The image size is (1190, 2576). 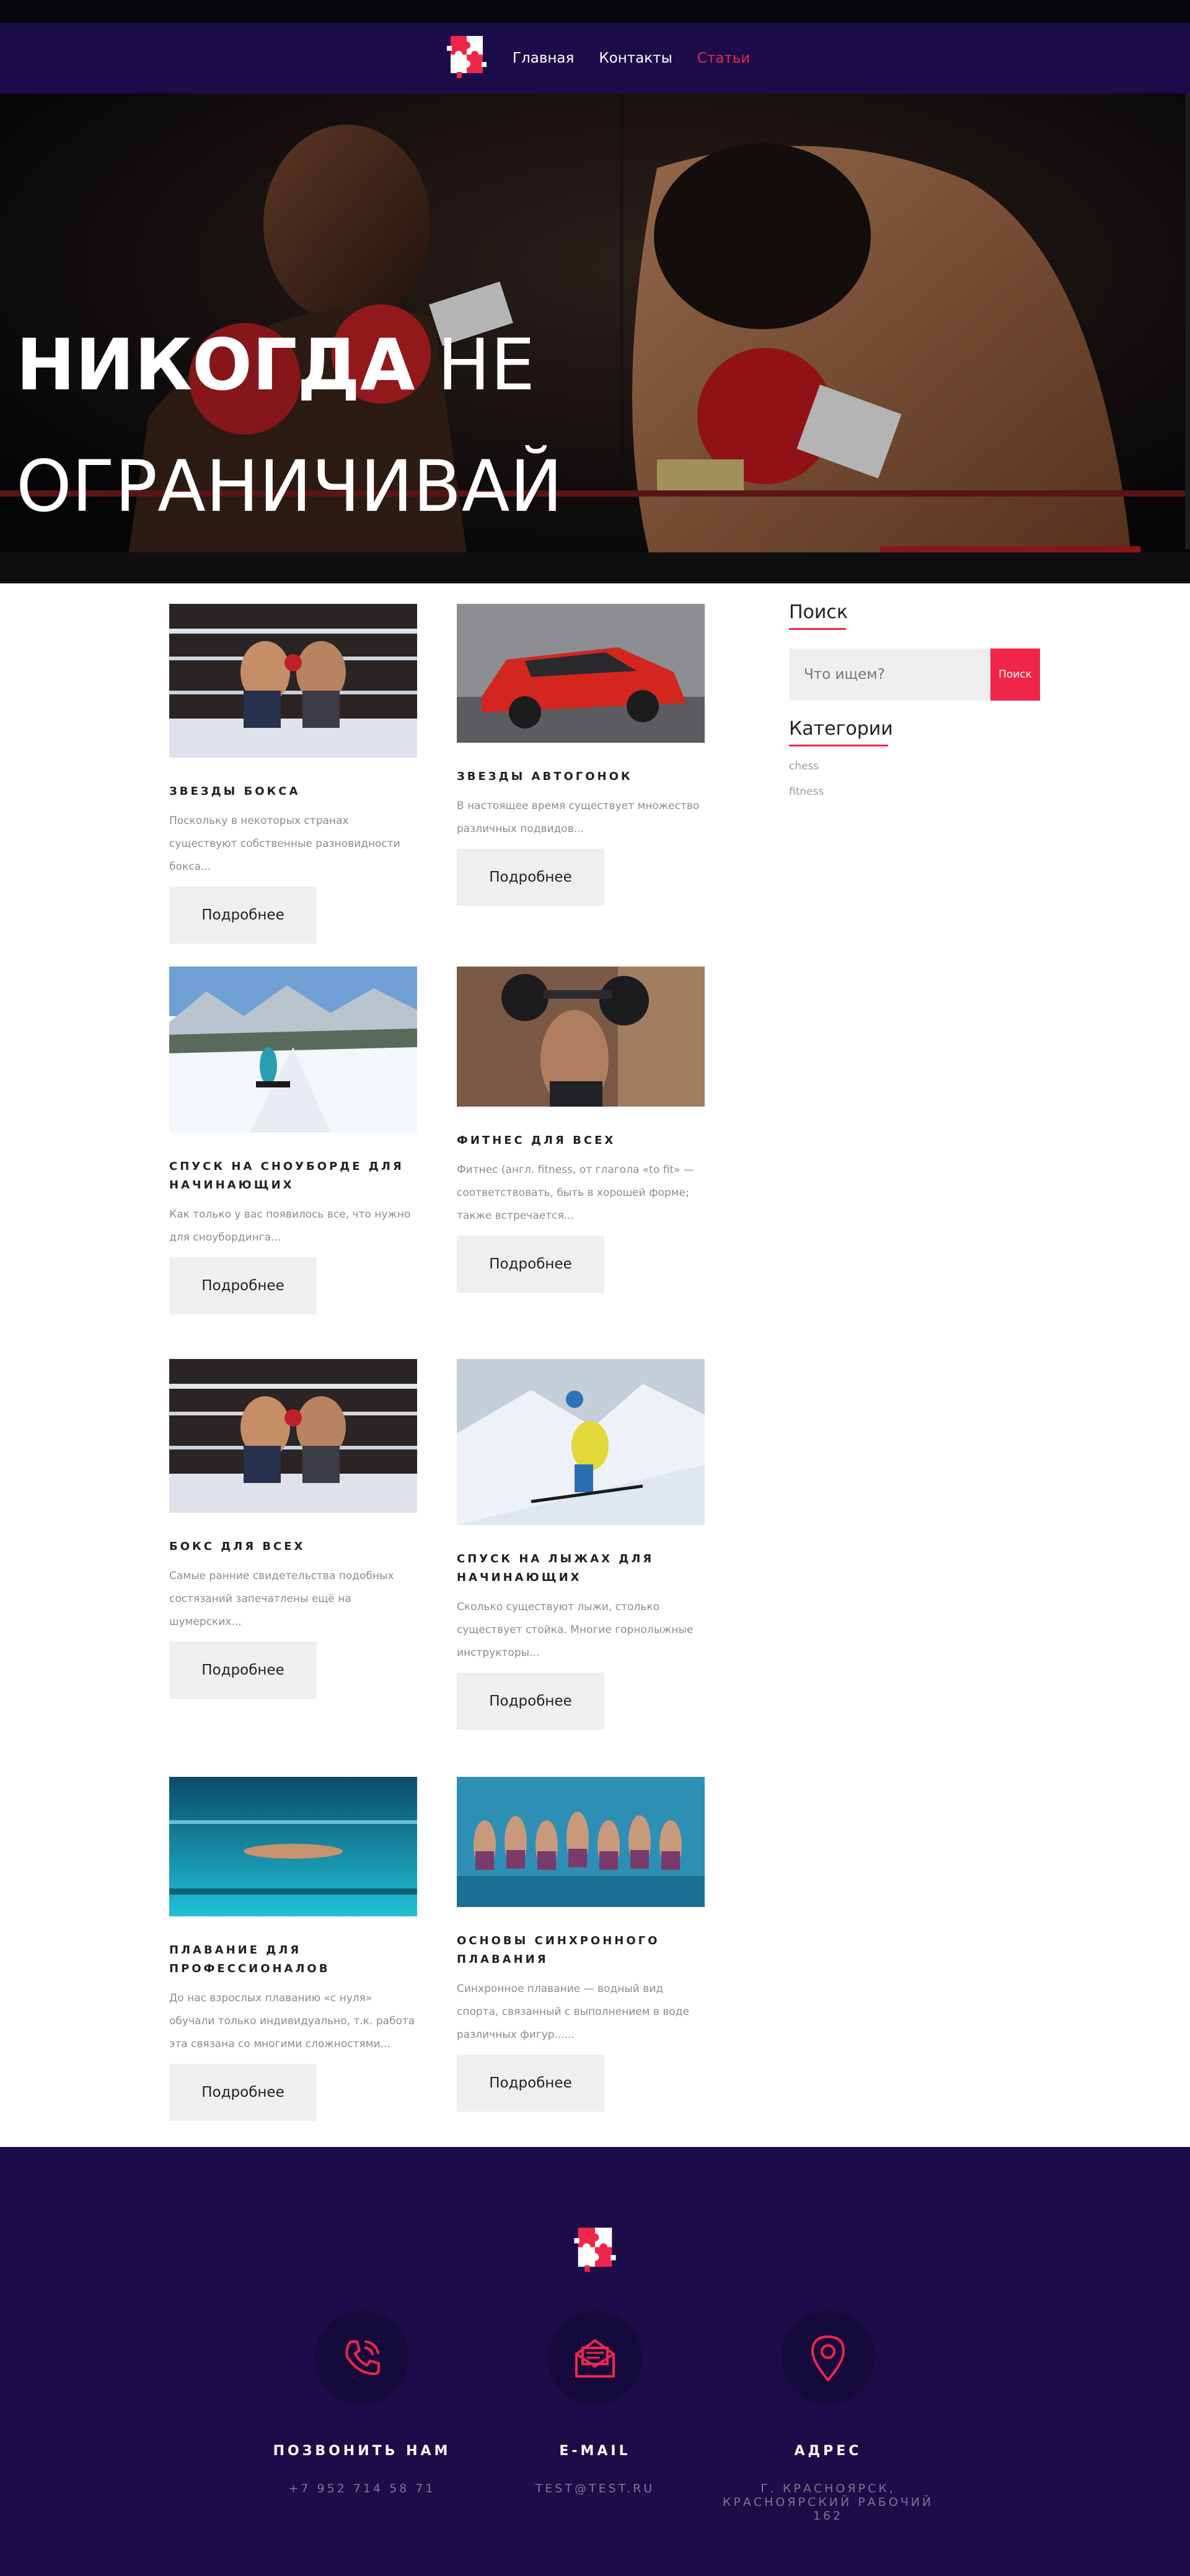 What do you see at coordinates (293, 1050) in the screenshot?
I see `article-image-snowboard` at bounding box center [293, 1050].